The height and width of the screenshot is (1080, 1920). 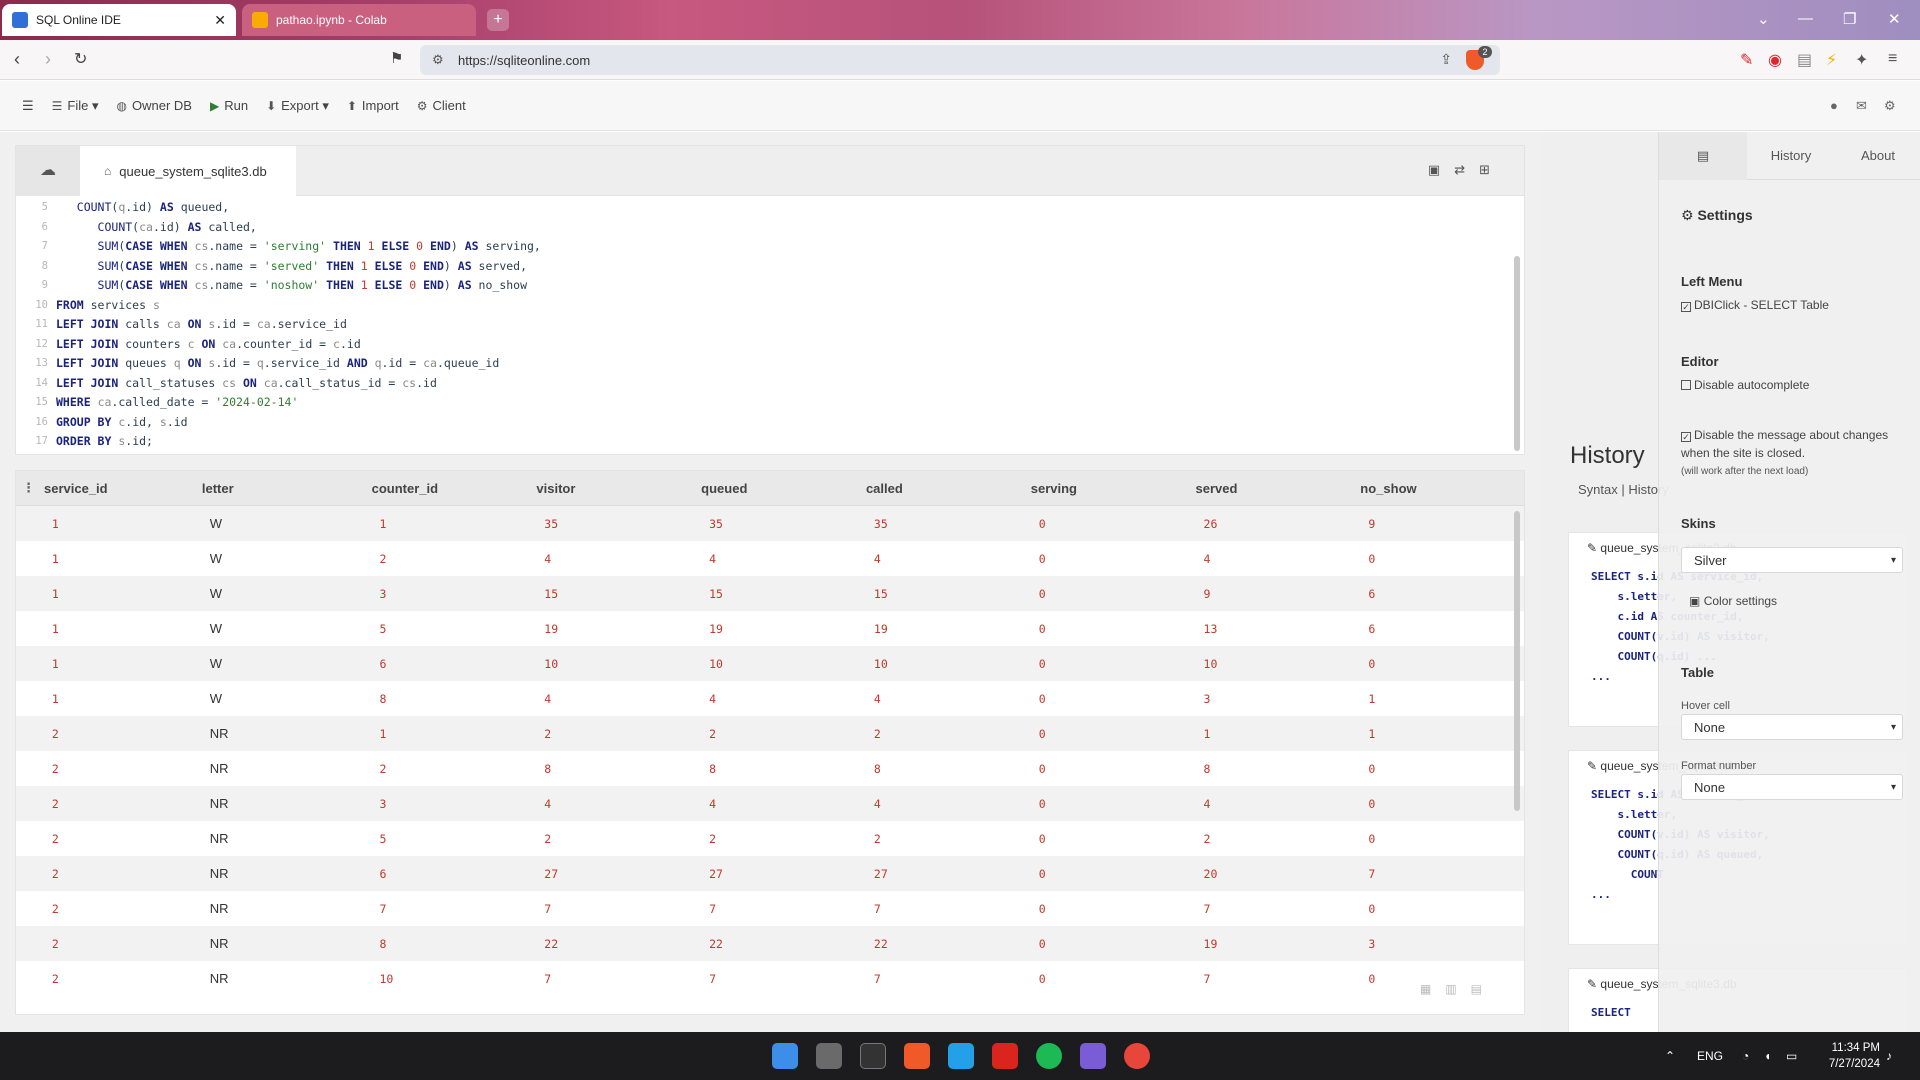 I want to click on tab-about: About, so click(x=1877, y=156).